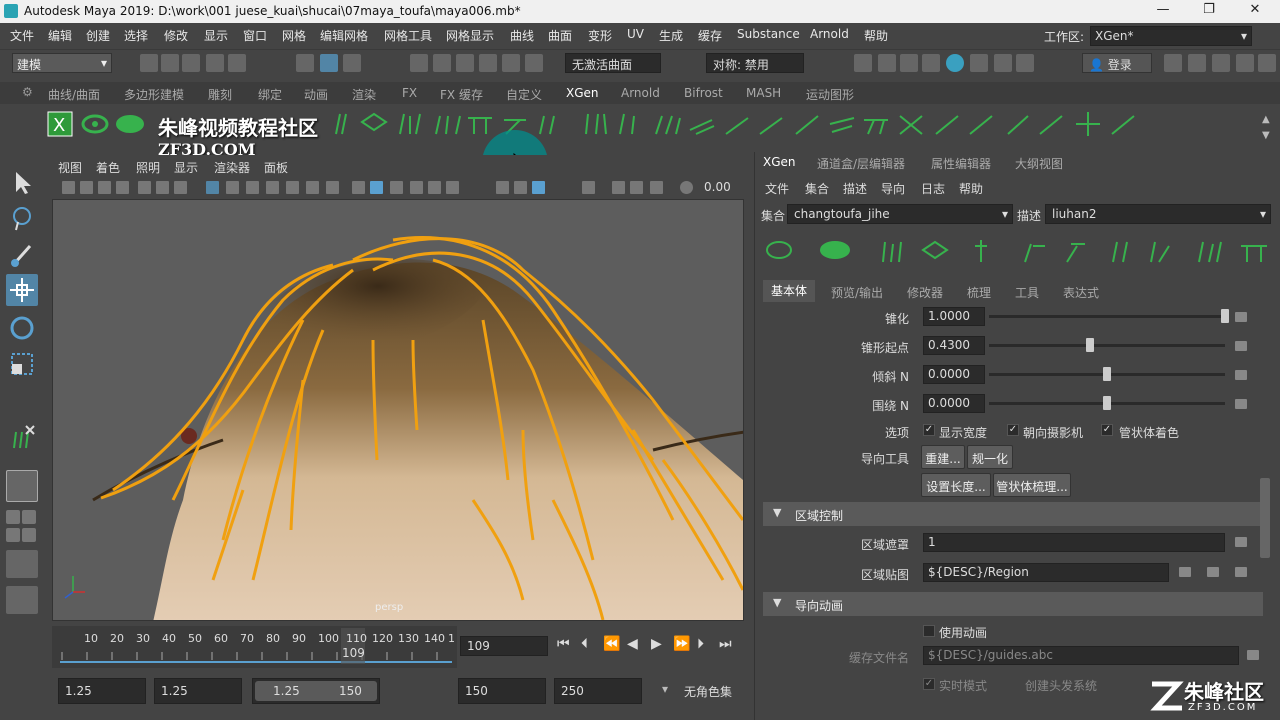  What do you see at coordinates (212, 187) in the screenshot?
I see `grid-icon` at bounding box center [212, 187].